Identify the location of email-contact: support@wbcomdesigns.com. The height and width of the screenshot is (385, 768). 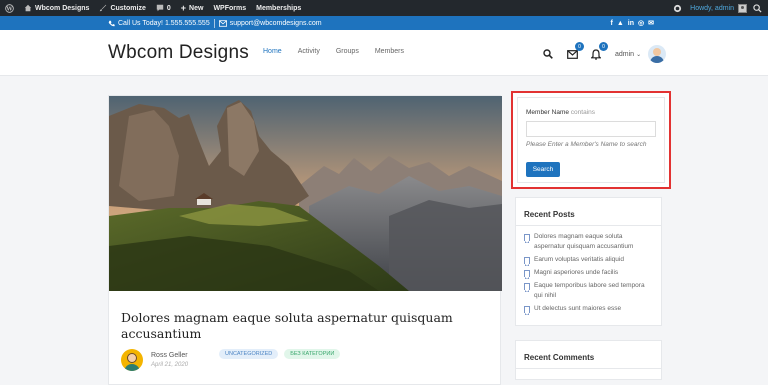
(270, 23).